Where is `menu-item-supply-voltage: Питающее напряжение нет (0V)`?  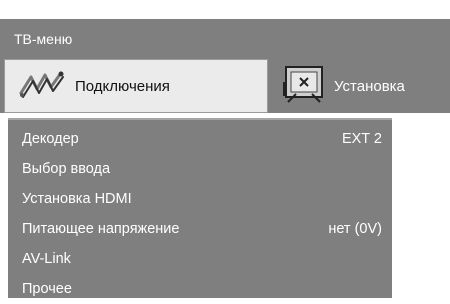
menu-item-supply-voltage: Питающее напряжение нет (0V) is located at coordinates (200, 229).